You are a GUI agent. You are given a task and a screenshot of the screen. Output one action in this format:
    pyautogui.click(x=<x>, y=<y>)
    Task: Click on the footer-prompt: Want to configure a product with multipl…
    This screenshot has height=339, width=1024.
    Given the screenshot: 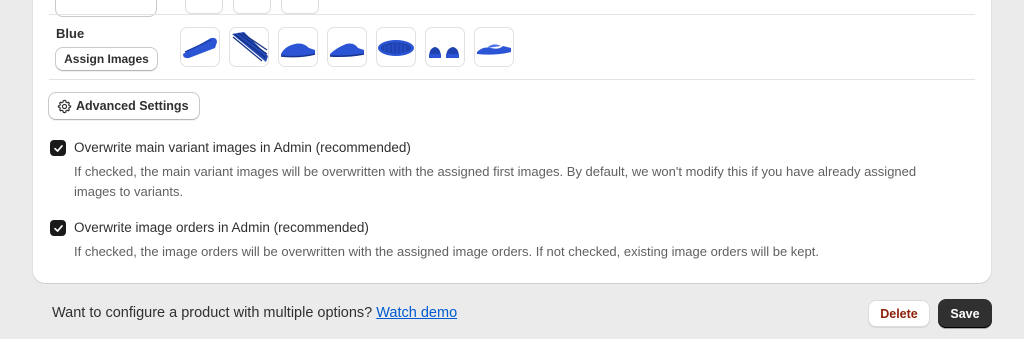 What is the action you would take?
    pyautogui.click(x=254, y=313)
    